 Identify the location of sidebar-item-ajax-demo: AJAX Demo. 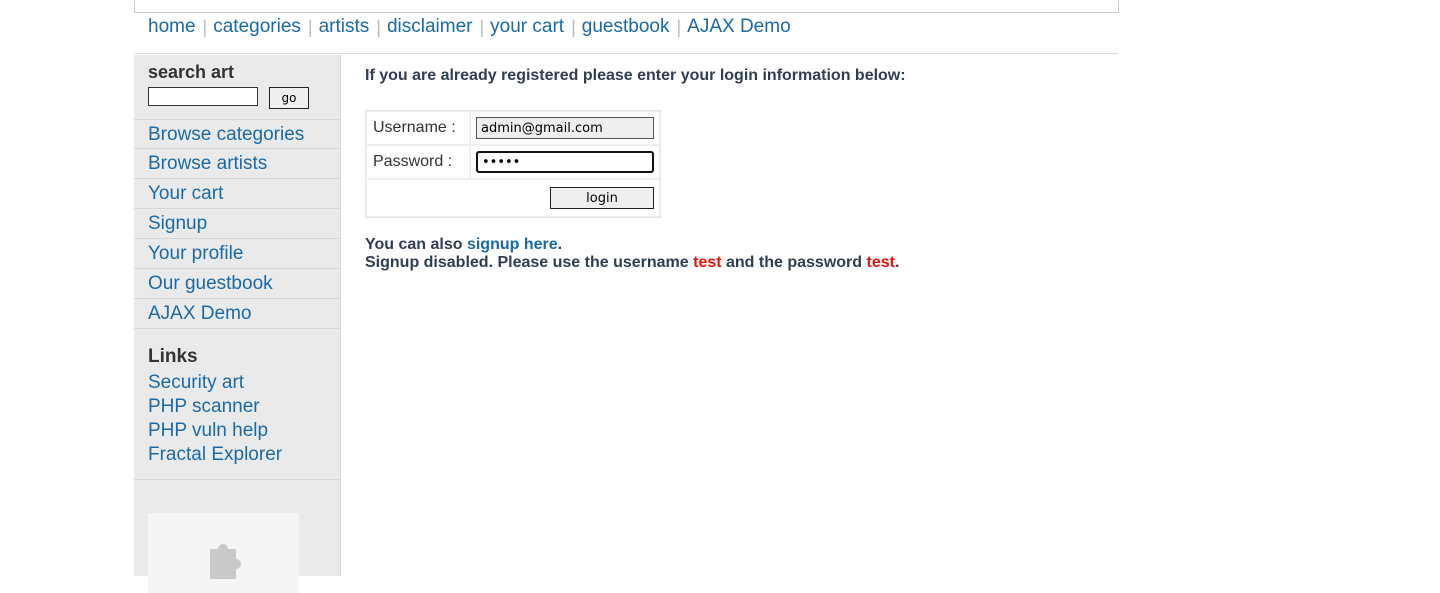
(237, 314).